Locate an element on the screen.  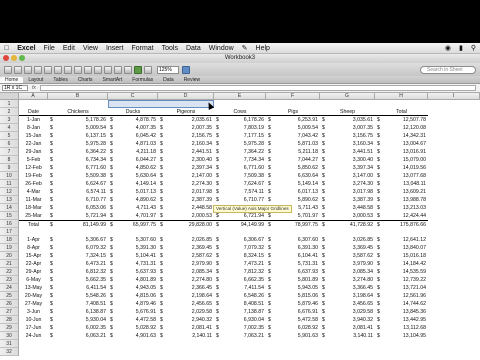
cell-value: 7,324.15 is located at coordinates (78, 256).